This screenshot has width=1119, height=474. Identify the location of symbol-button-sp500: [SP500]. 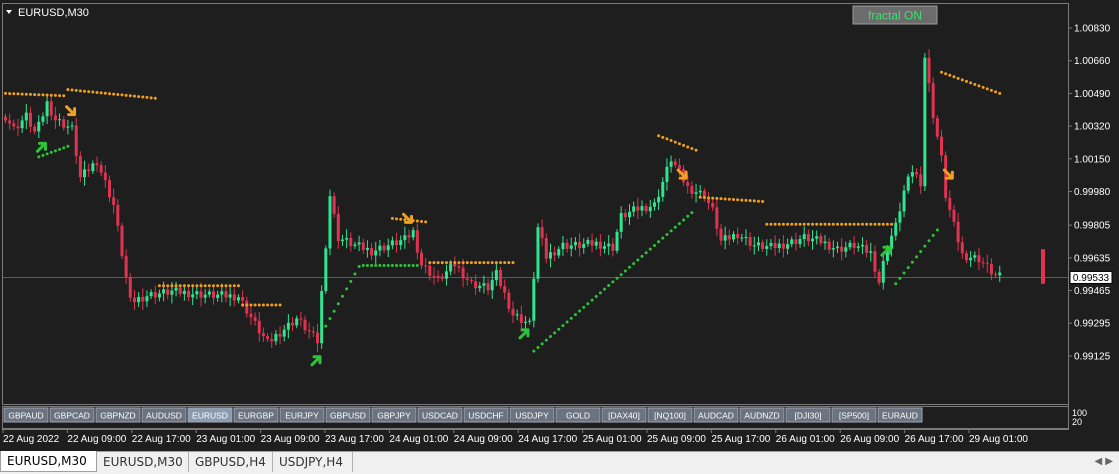
(854, 415).